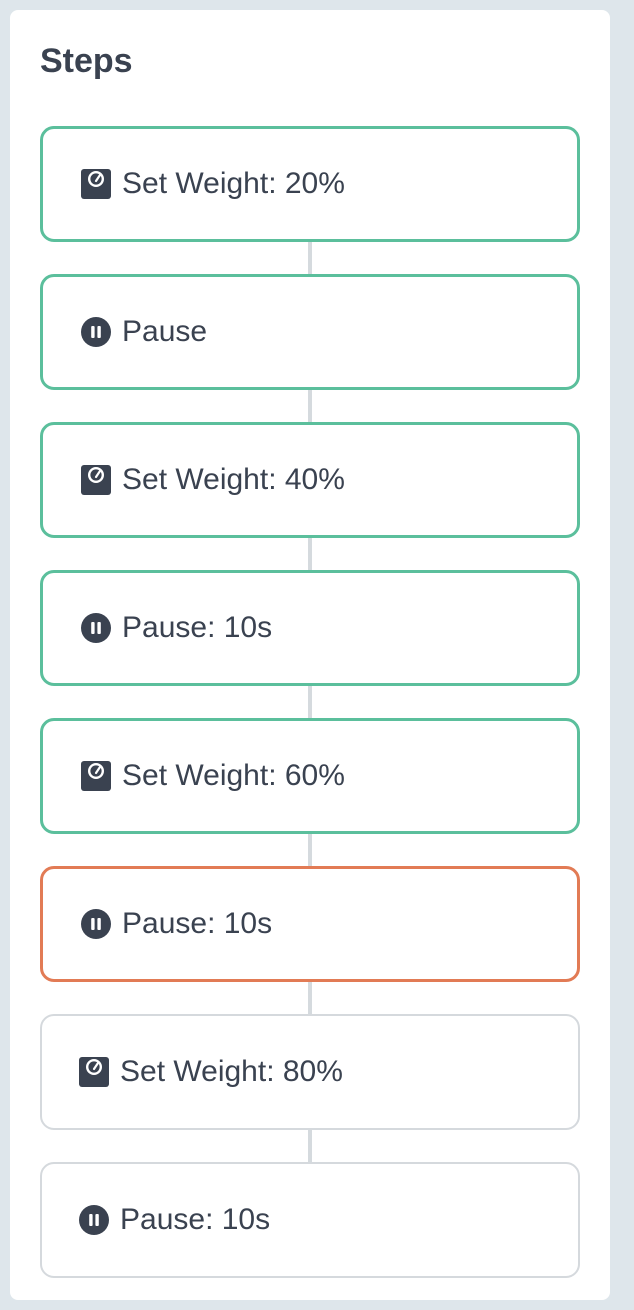  Describe the element at coordinates (233, 775) in the screenshot. I see `step-label: Set Weight: 60%` at that location.